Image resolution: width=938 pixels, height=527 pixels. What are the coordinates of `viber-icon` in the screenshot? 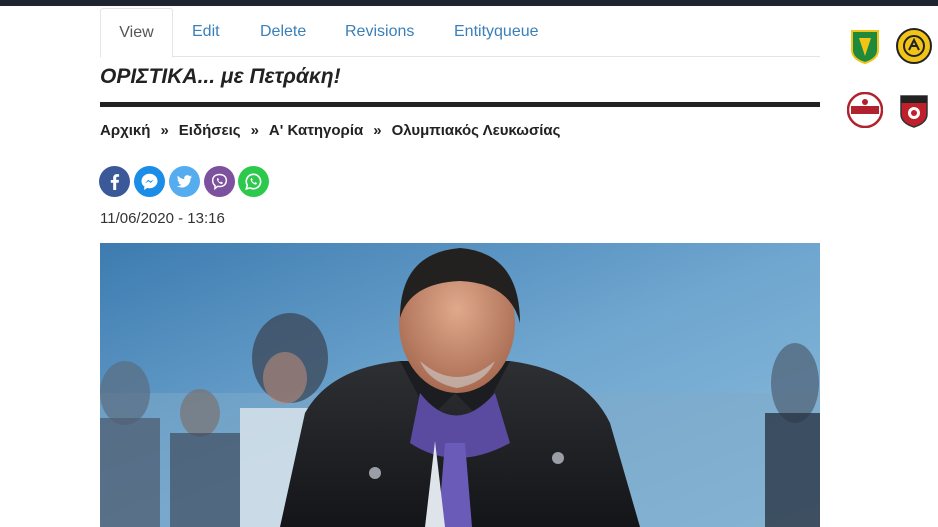 It's located at (219, 182).